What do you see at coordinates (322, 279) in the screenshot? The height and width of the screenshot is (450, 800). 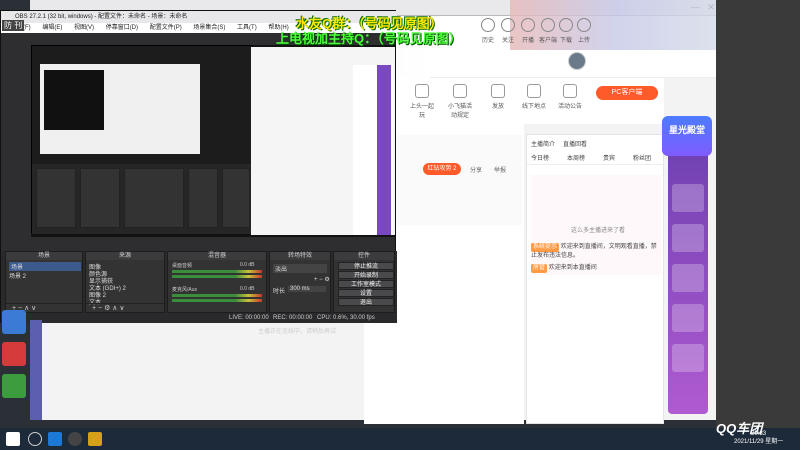 I see `transition-add-remove: + − ⚙` at bounding box center [322, 279].